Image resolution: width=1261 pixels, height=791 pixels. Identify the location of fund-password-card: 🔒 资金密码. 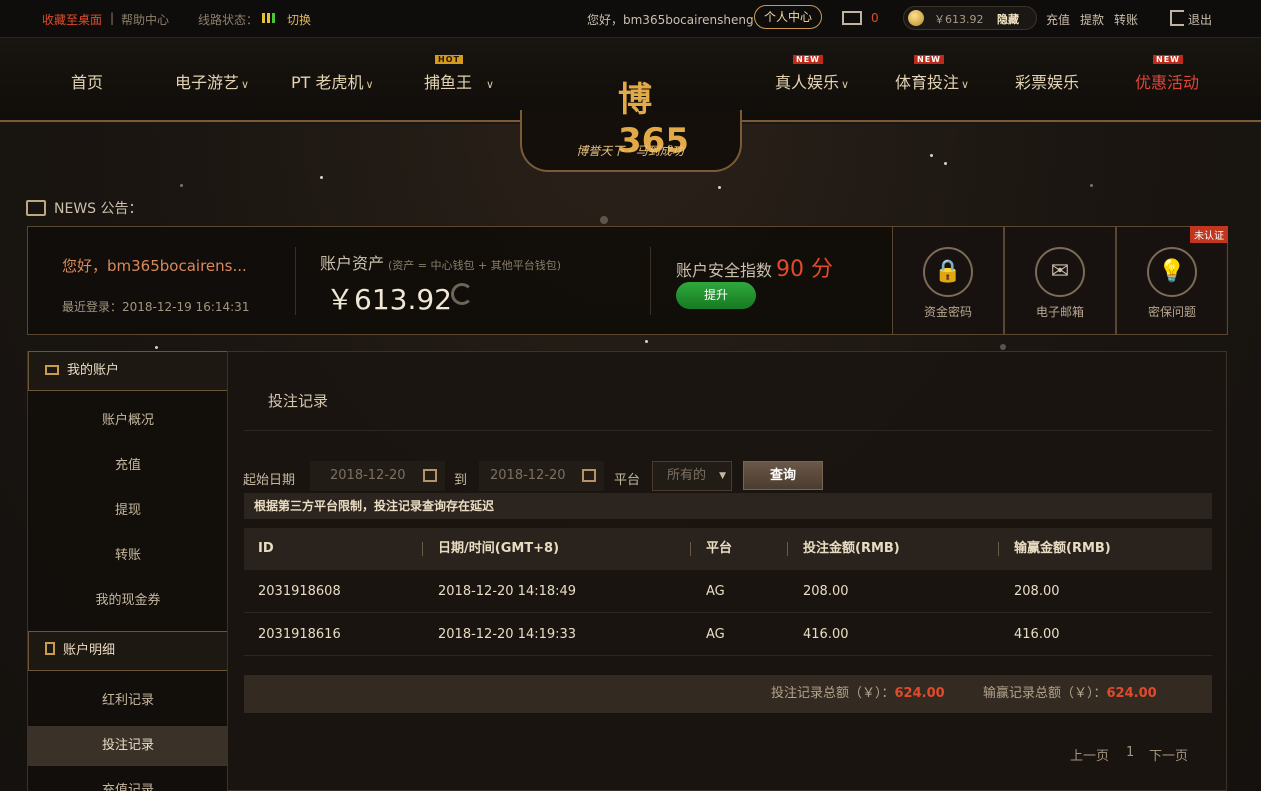
(948, 280).